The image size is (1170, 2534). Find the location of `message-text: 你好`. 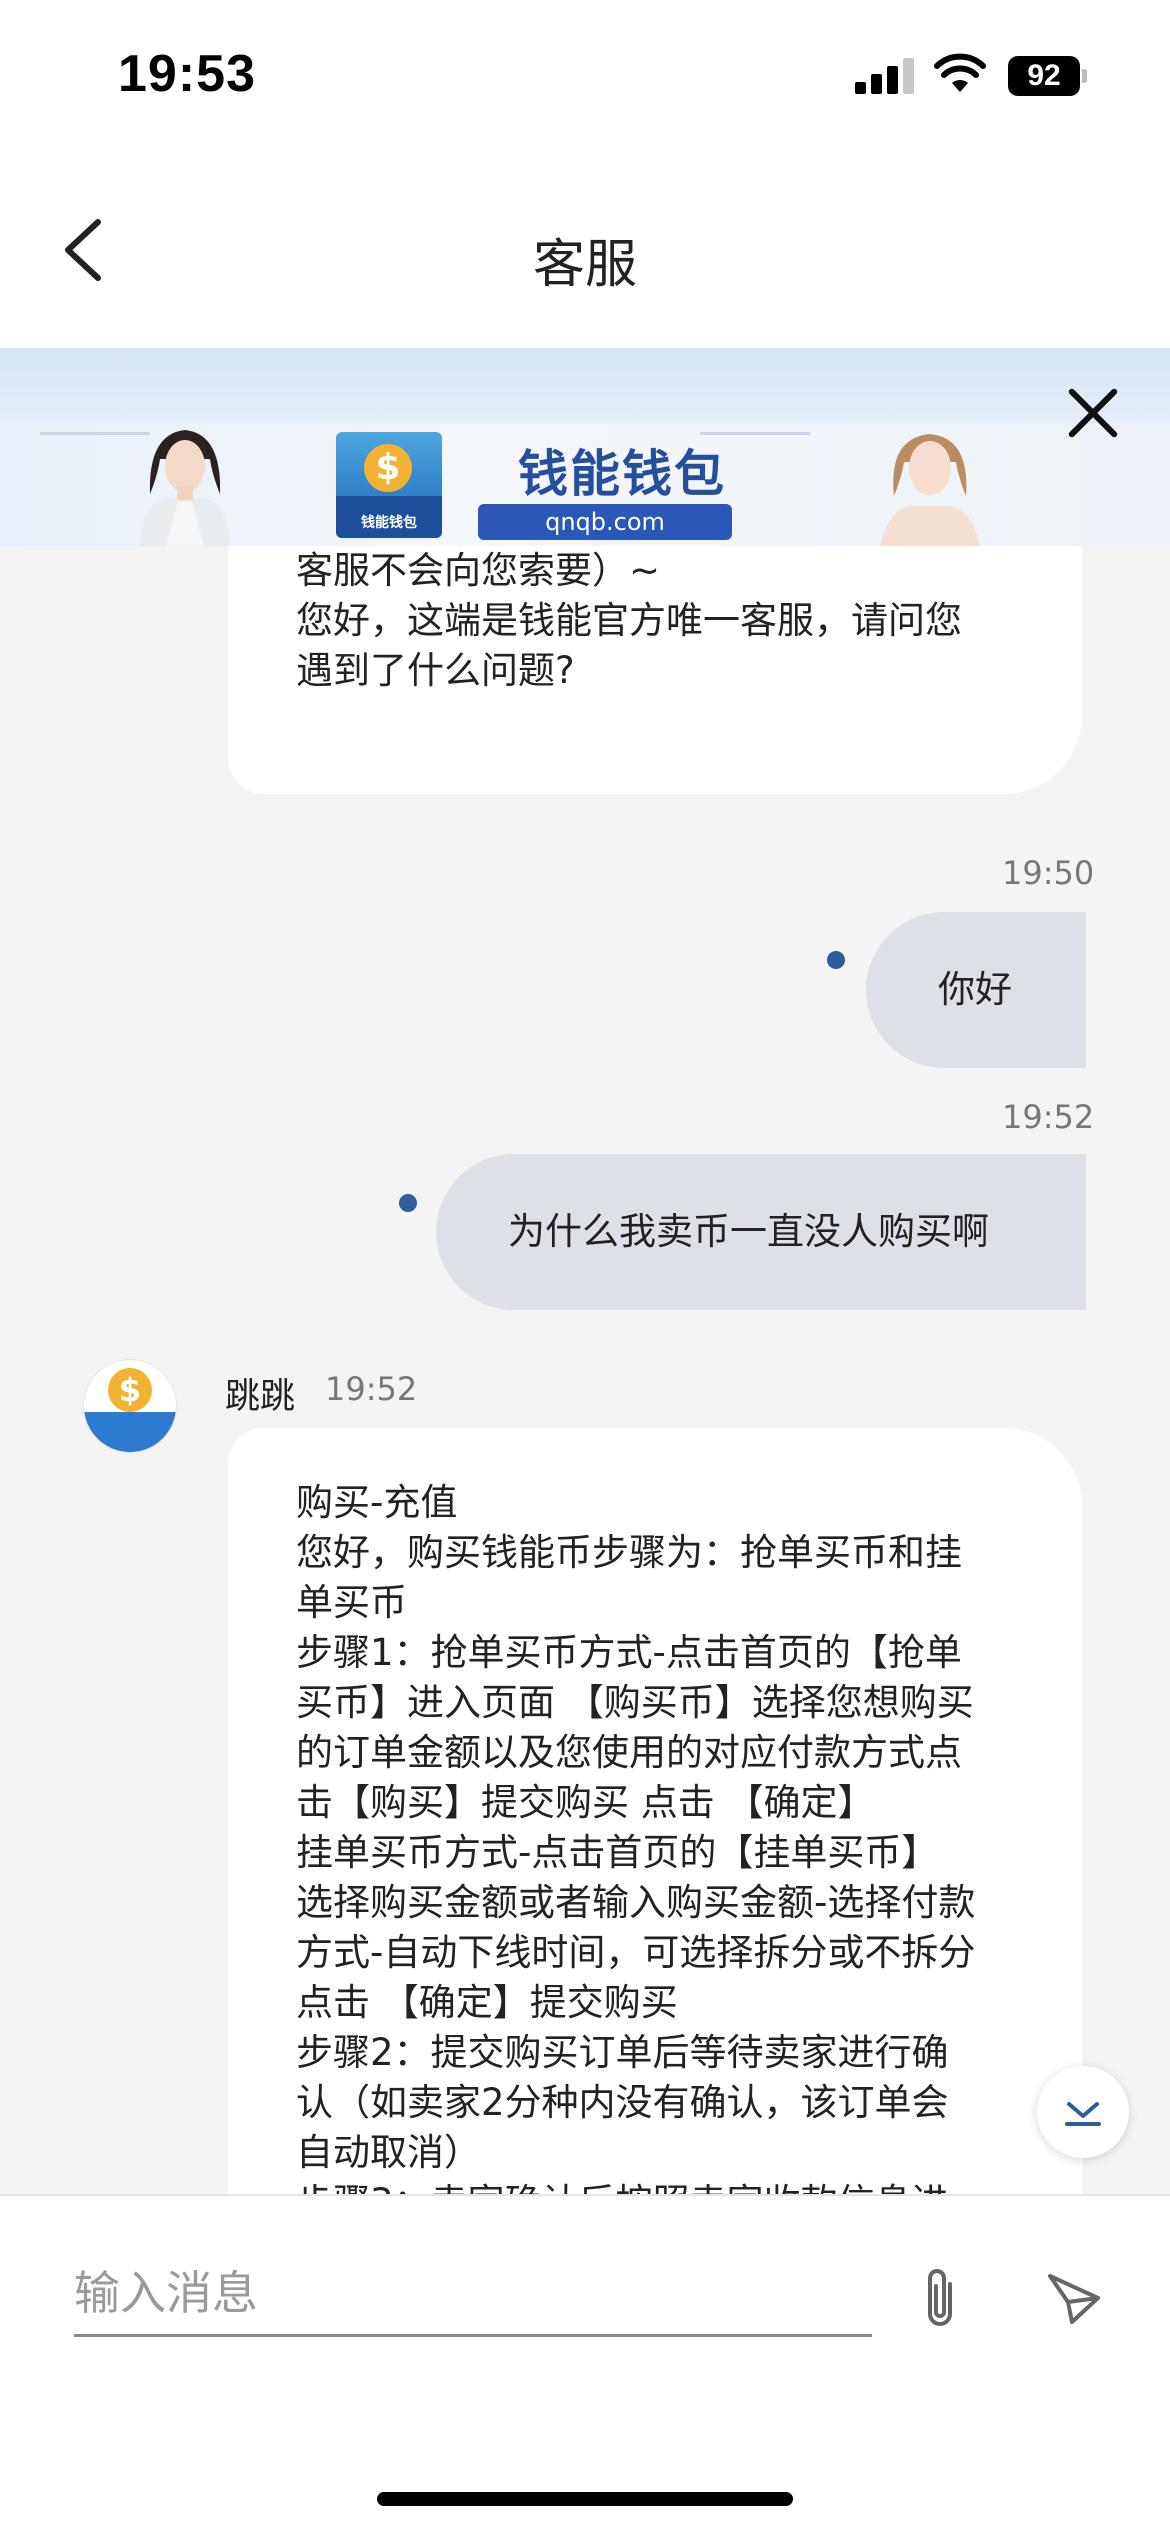

message-text: 你好 is located at coordinates (975, 989).